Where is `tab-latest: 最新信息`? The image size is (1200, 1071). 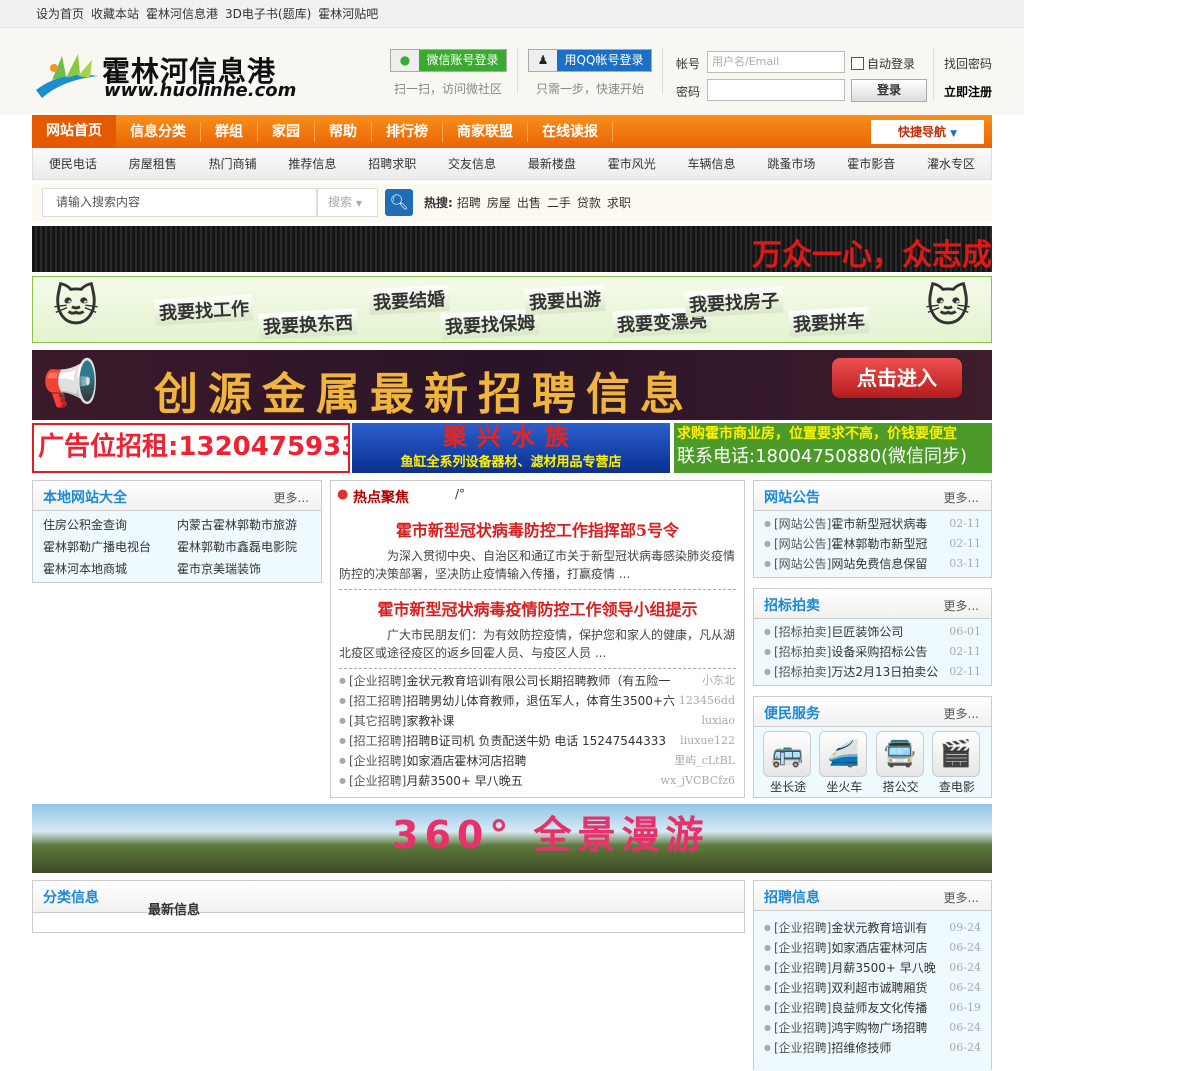 tab-latest: 最新信息 is located at coordinates (174, 908).